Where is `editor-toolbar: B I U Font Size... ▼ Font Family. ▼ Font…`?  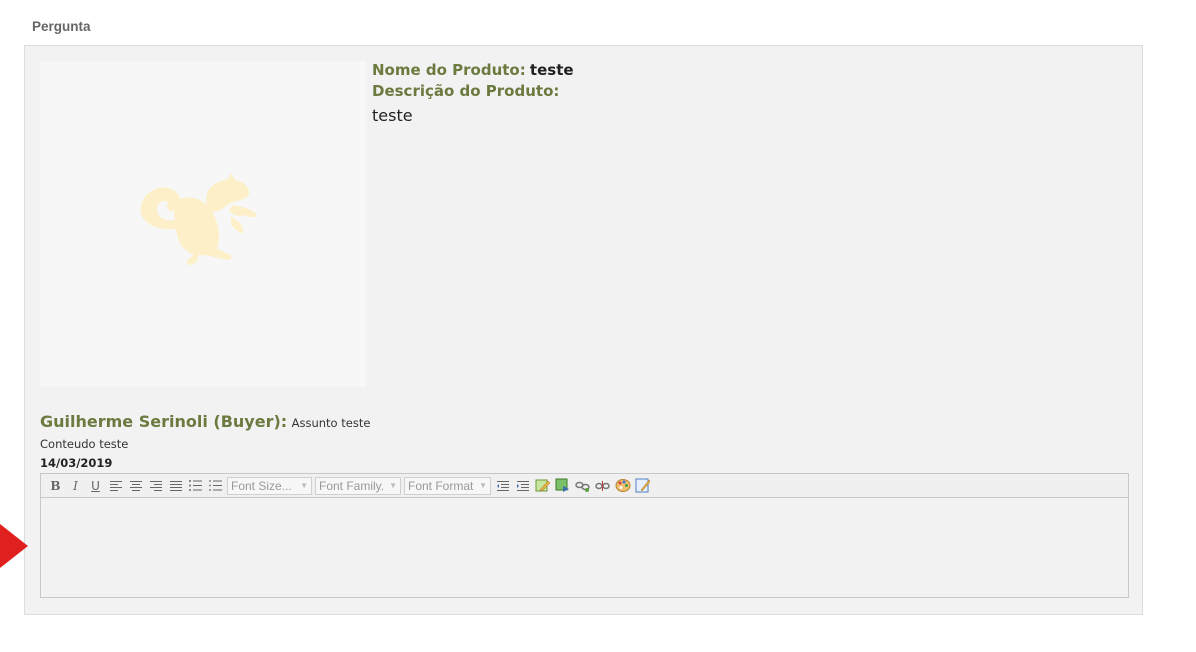
editor-toolbar: B I U Font Size... ▼ Font Family. ▼ Font… is located at coordinates (584, 486).